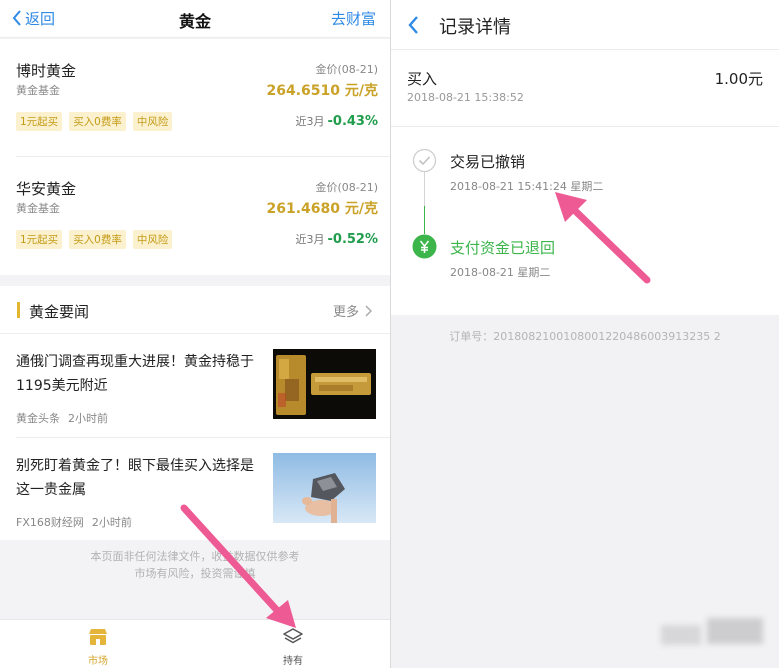 The image size is (779, 668). Describe the element at coordinates (98, 637) in the screenshot. I see `store-icon` at that location.